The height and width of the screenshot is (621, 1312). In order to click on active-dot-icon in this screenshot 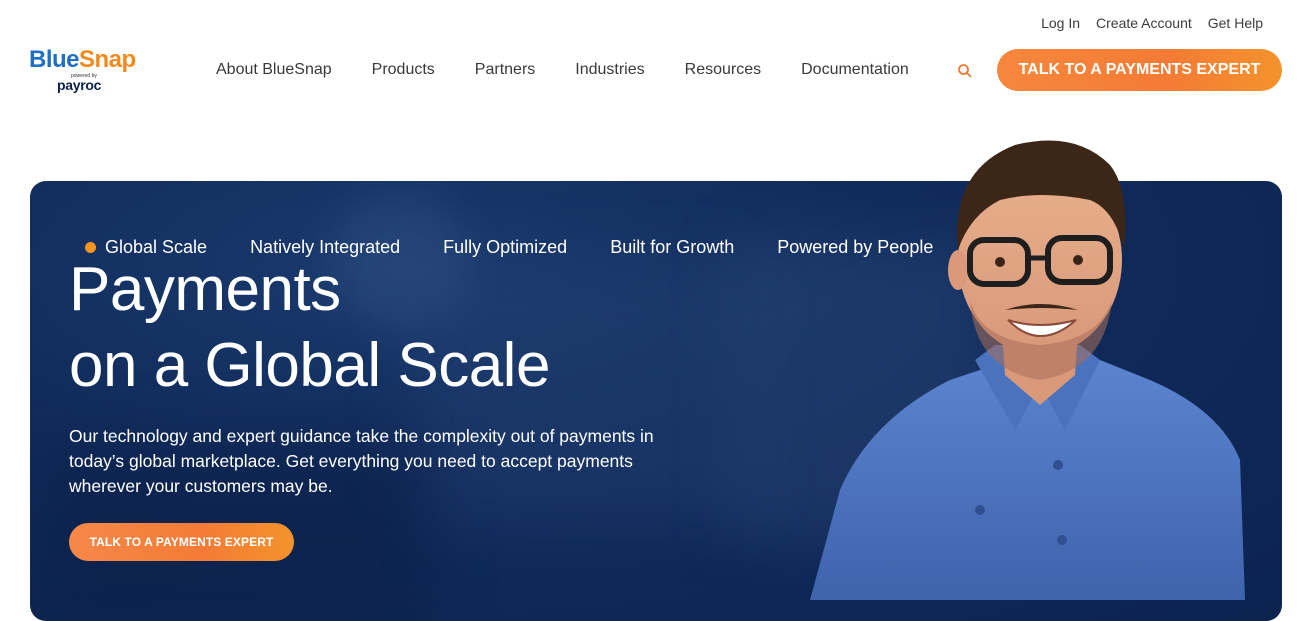, I will do `click(90, 247)`.